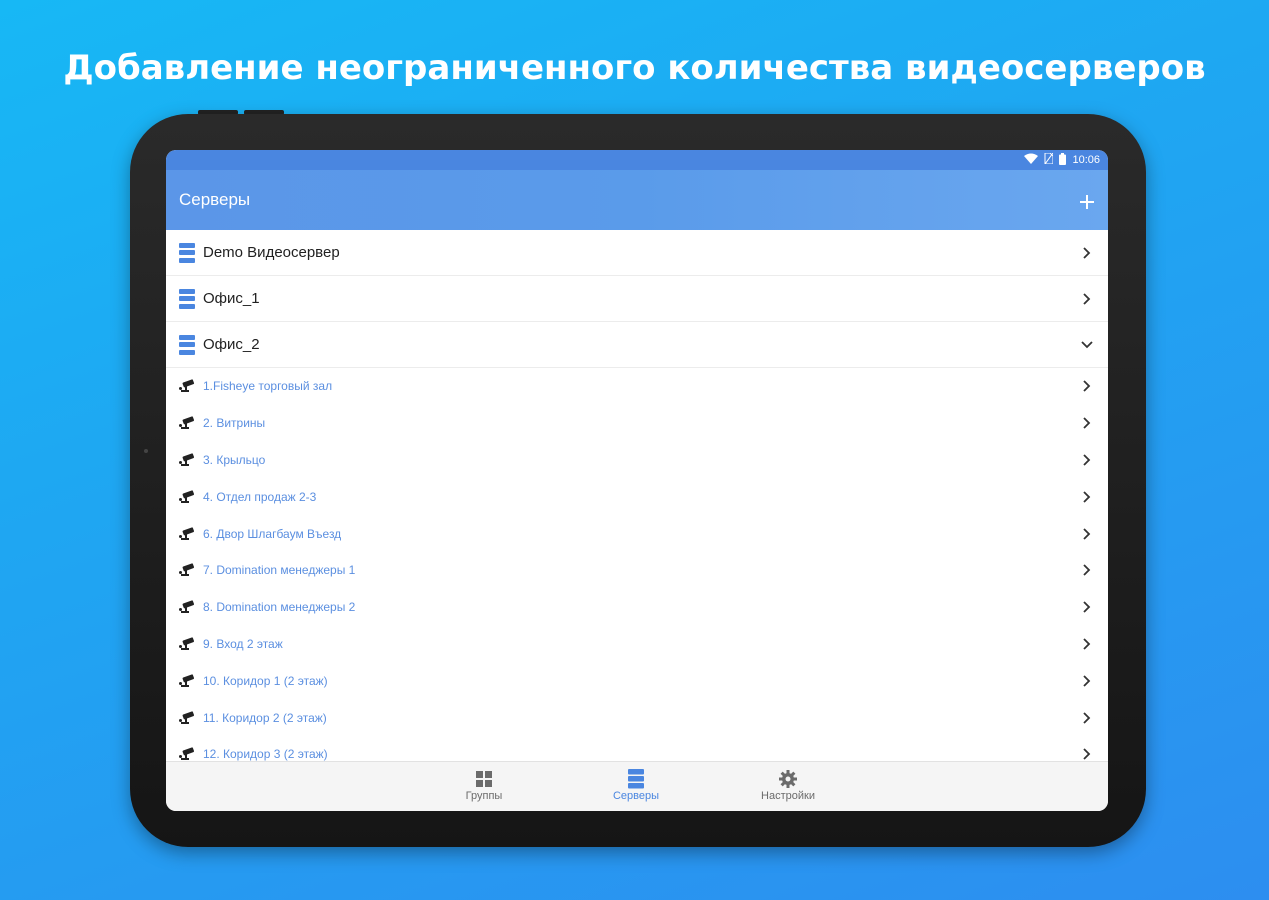 This screenshot has width=1269, height=900. What do you see at coordinates (637, 345) in the screenshot?
I see `server-item: Офис_2` at bounding box center [637, 345].